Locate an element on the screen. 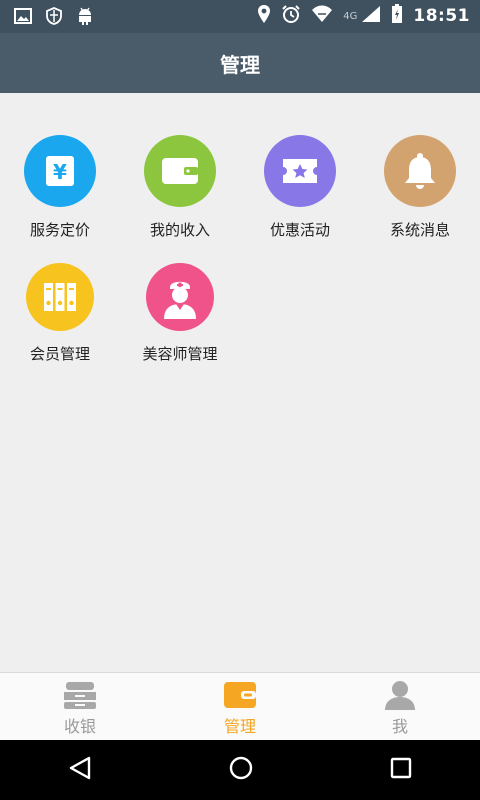 This screenshot has width=480, height=800. alarm-icon is located at coordinates (291, 16).